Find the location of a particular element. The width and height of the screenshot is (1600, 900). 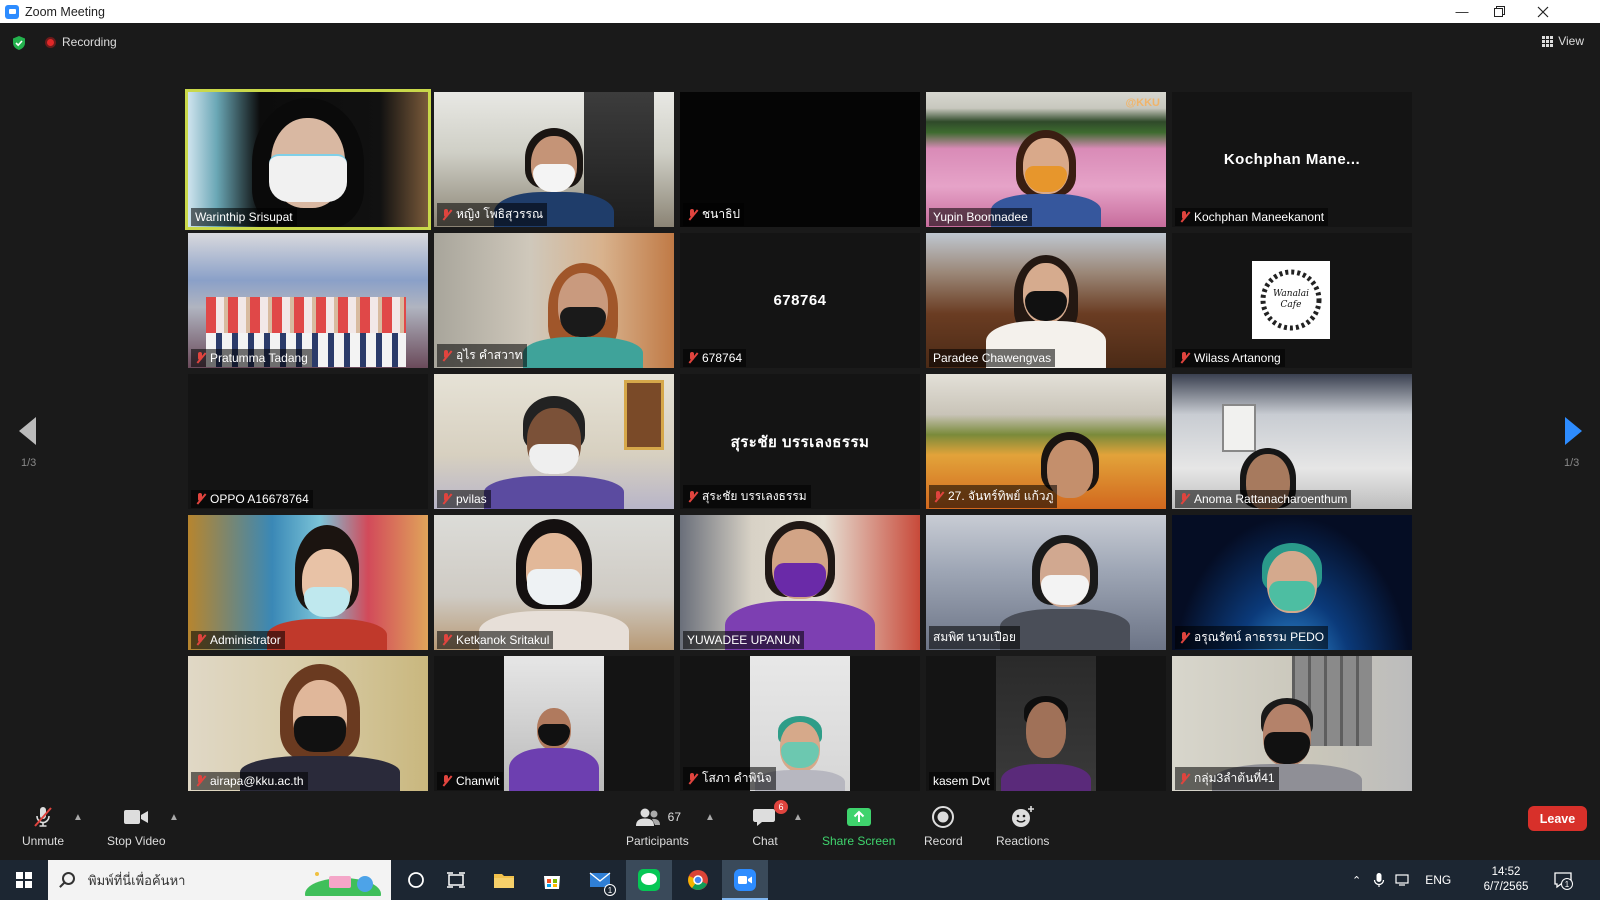

participant-name-tag: Ketkanok Sritakul is located at coordinates (495, 640).